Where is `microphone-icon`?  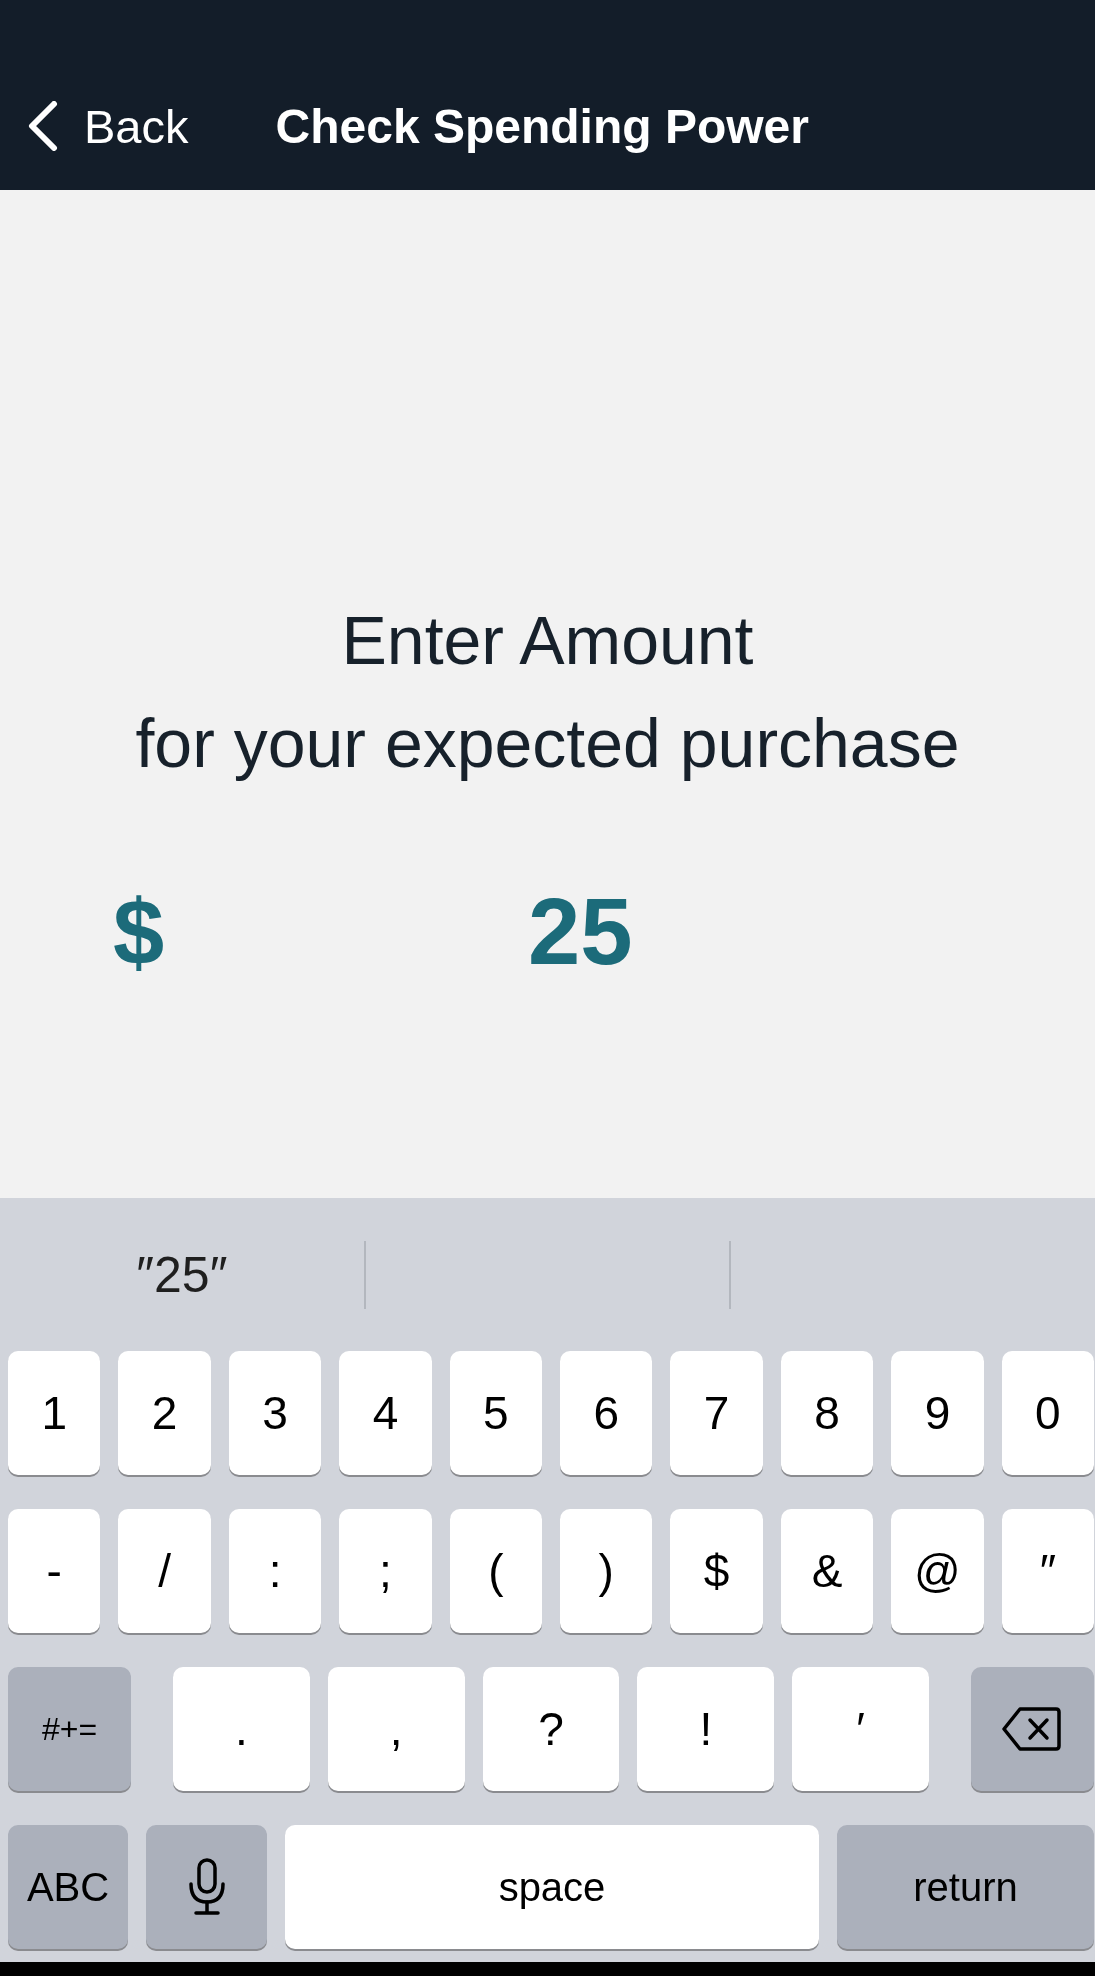
microphone-icon is located at coordinates (206, 1887).